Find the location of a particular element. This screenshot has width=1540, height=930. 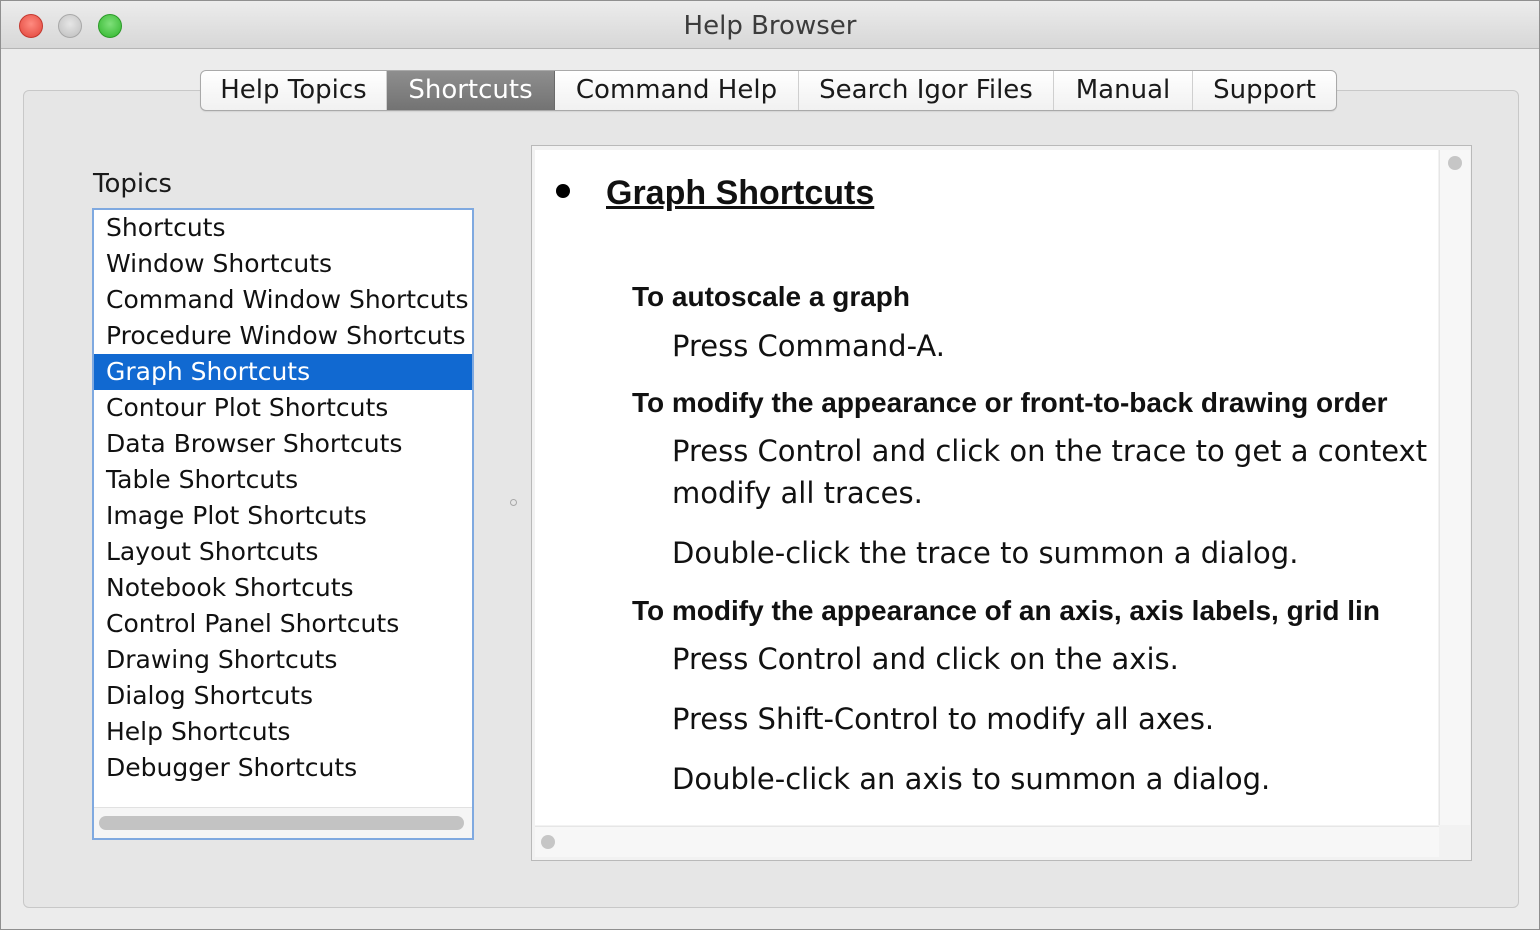

topic-list-item: Table Shortcuts is located at coordinates (283, 480).